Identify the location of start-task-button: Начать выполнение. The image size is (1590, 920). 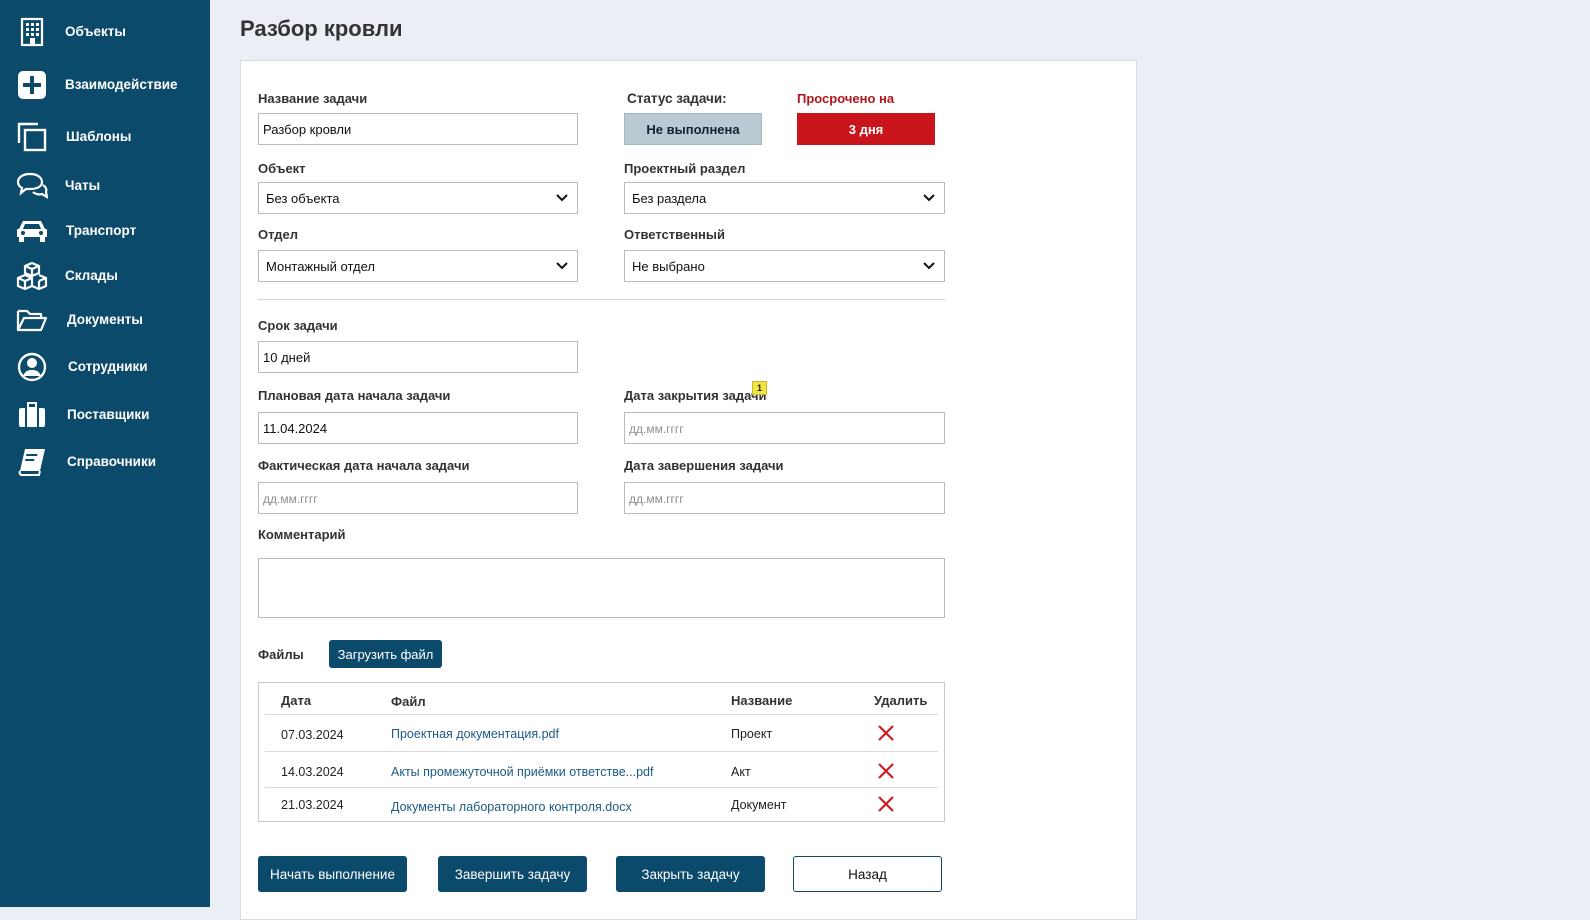
(332, 874).